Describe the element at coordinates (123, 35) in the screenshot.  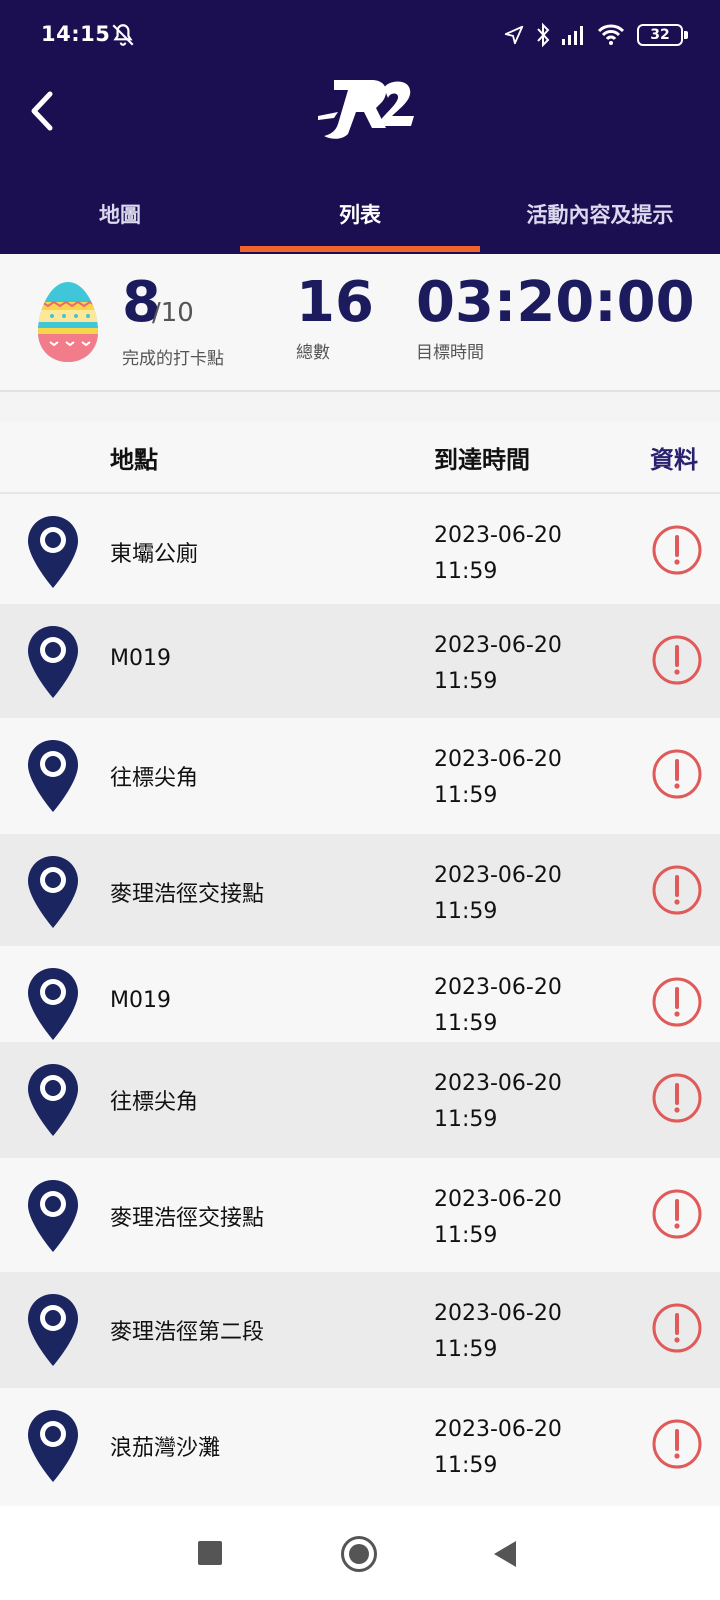
I see `bell-off-icon` at that location.